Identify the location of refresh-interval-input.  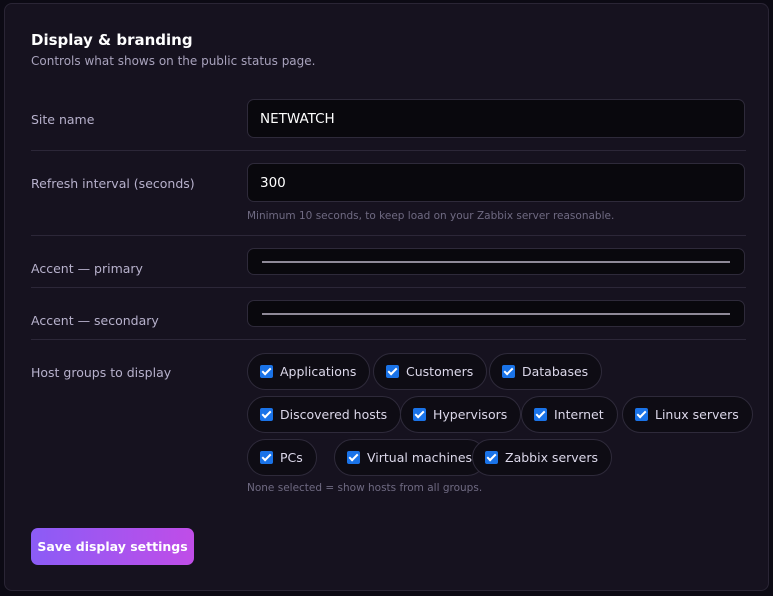
(496, 182).